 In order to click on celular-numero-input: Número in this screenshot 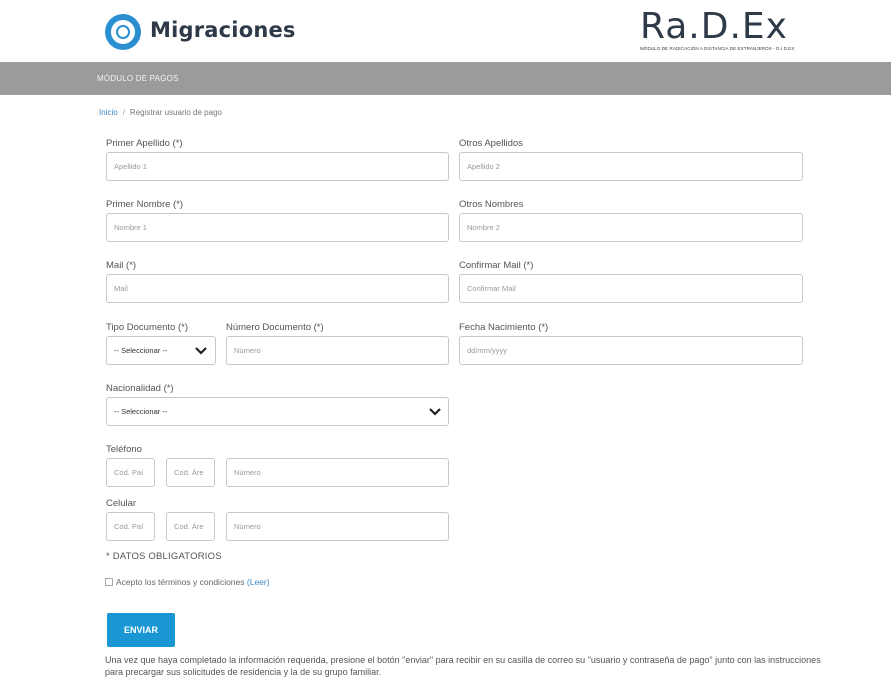, I will do `click(337, 526)`.